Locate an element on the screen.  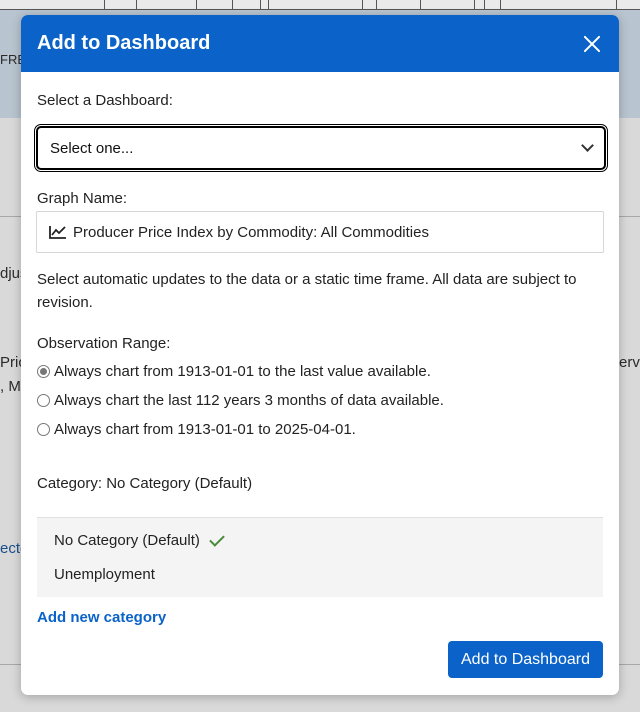
chevron-down-icon is located at coordinates (587, 145).